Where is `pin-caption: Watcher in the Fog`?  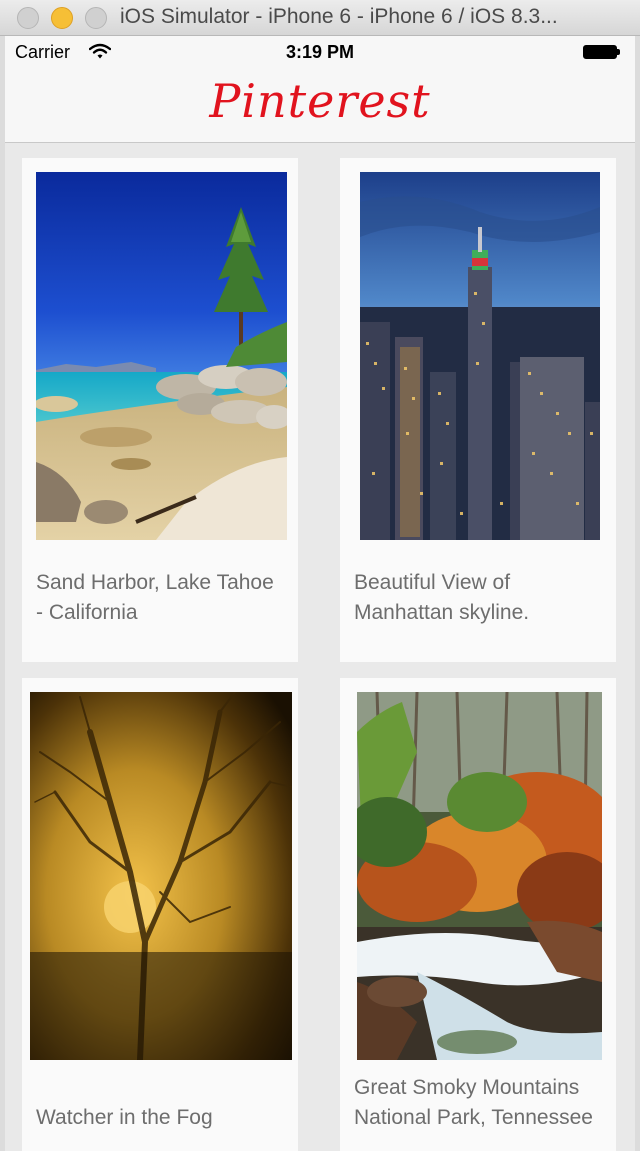
pin-caption: Watcher in the Fog is located at coordinates (124, 1117).